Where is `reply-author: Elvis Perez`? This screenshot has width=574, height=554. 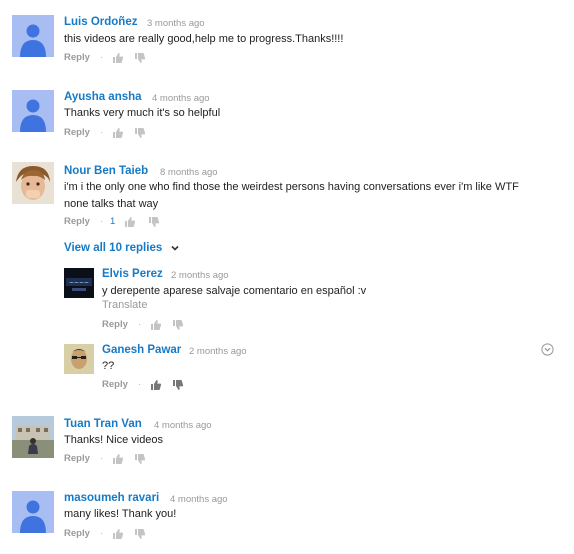
reply-author: Elvis Perez is located at coordinates (132, 274).